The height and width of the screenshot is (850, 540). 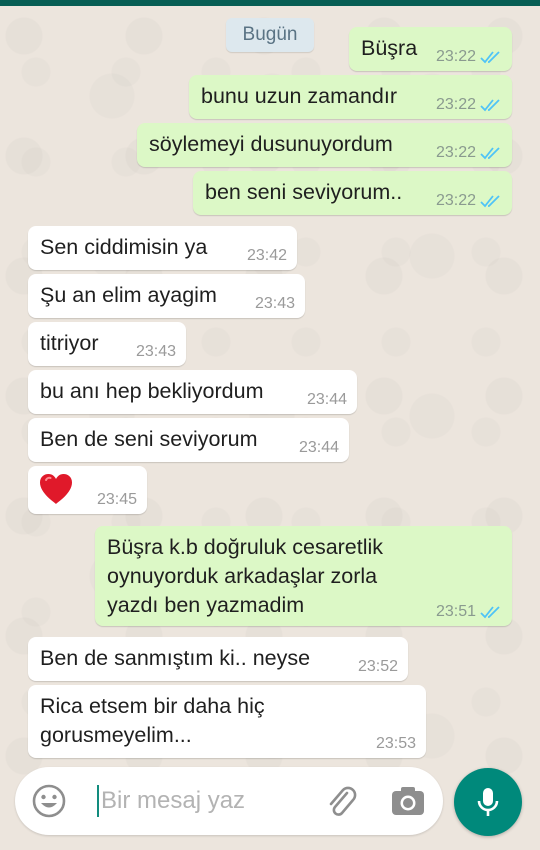 I want to click on message-text: Ben de seni seviyorum, so click(x=149, y=439).